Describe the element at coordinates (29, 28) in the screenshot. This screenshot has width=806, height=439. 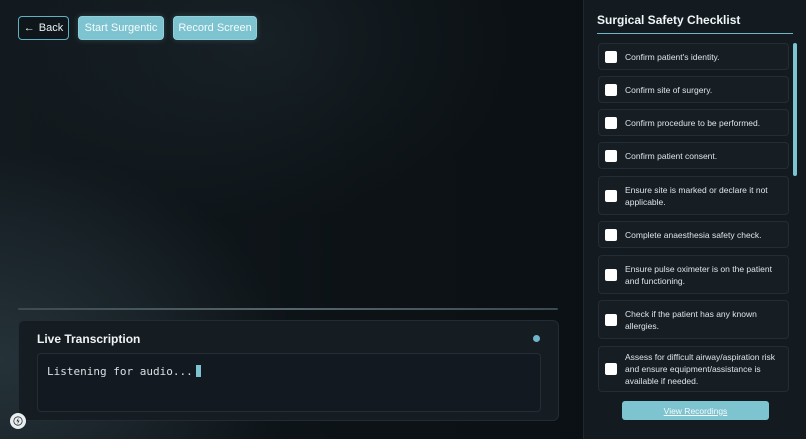
I see `arrow-left-icon: ←` at that location.